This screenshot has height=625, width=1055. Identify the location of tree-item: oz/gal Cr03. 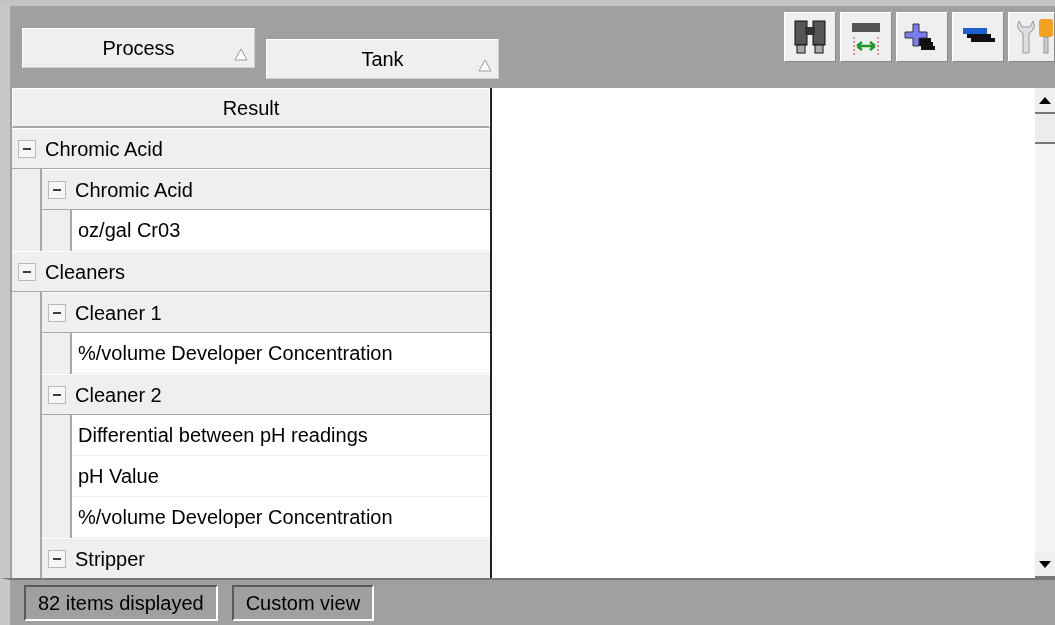
(281, 230).